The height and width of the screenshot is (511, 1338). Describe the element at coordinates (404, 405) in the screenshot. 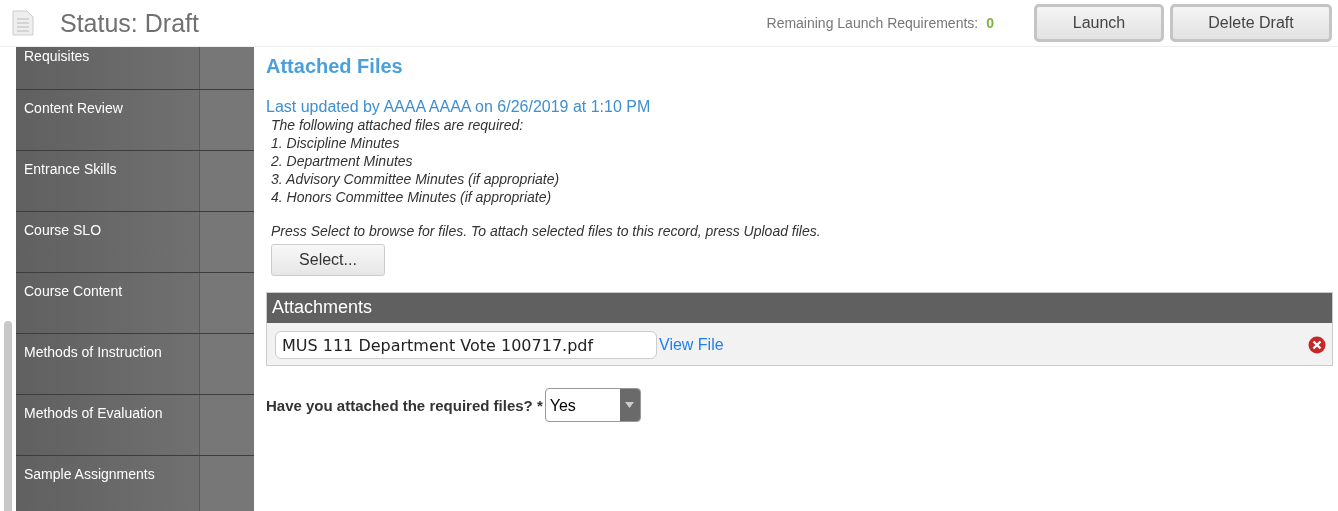

I see `question-label: Have you attached the required files? *` at that location.